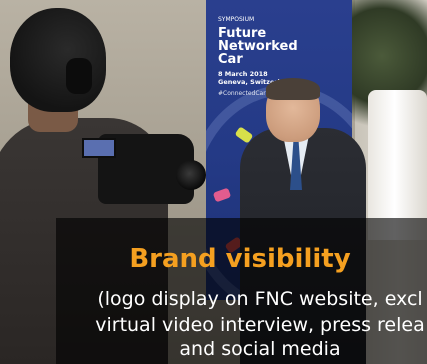 The height and width of the screenshot is (364, 427). What do you see at coordinates (230, 59) in the screenshot?
I see `banner-title-line: Car` at bounding box center [230, 59].